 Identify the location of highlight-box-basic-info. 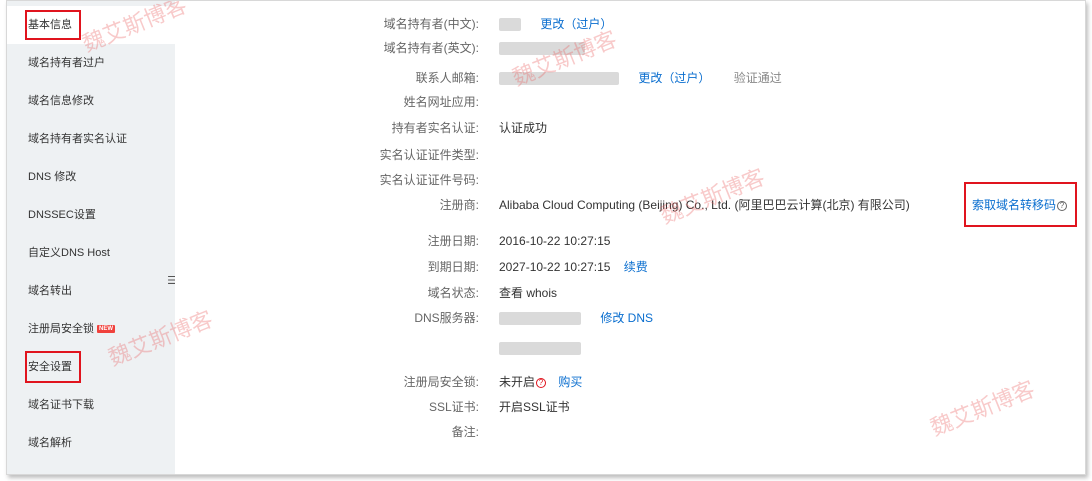
(53, 25).